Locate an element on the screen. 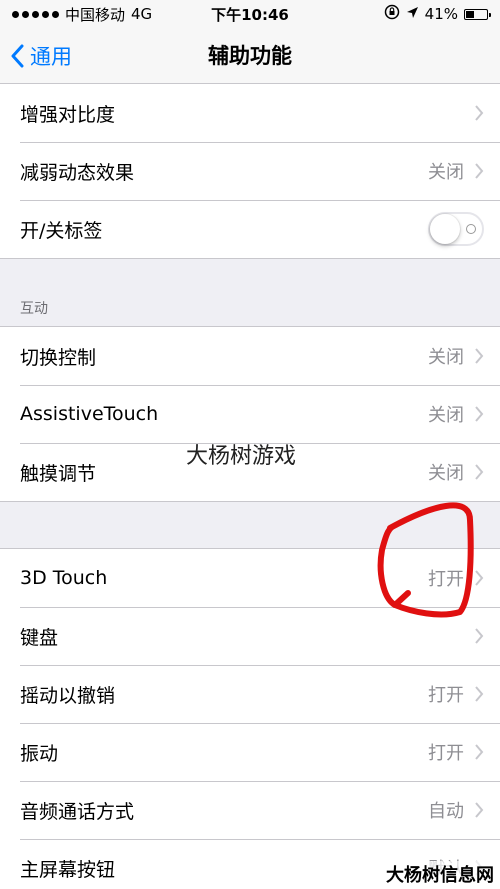 The width and height of the screenshot is (500, 889). navigation-bar: 通用 辅助功能 is located at coordinates (250, 56).